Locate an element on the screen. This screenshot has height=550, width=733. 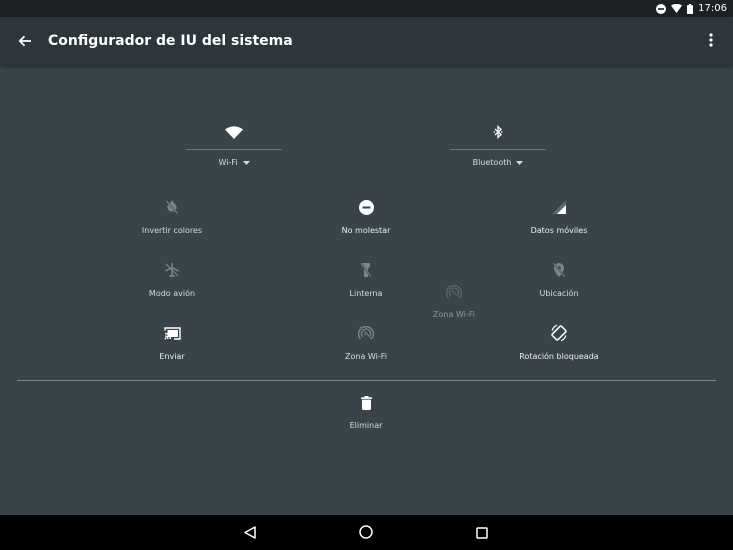
tile-rotation-lock: Rotación bloqueada is located at coordinates (559, 348).